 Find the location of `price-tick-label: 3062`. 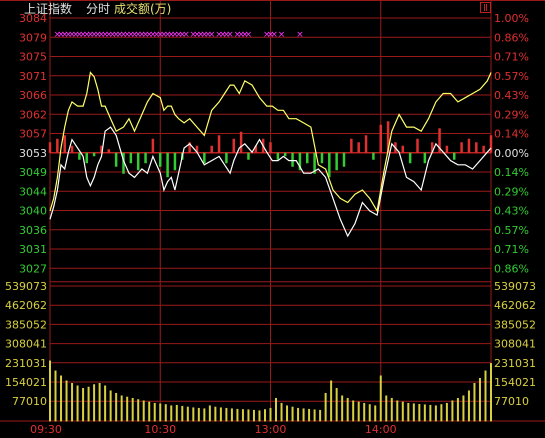

price-tick-label: 3062 is located at coordinates (33, 114).